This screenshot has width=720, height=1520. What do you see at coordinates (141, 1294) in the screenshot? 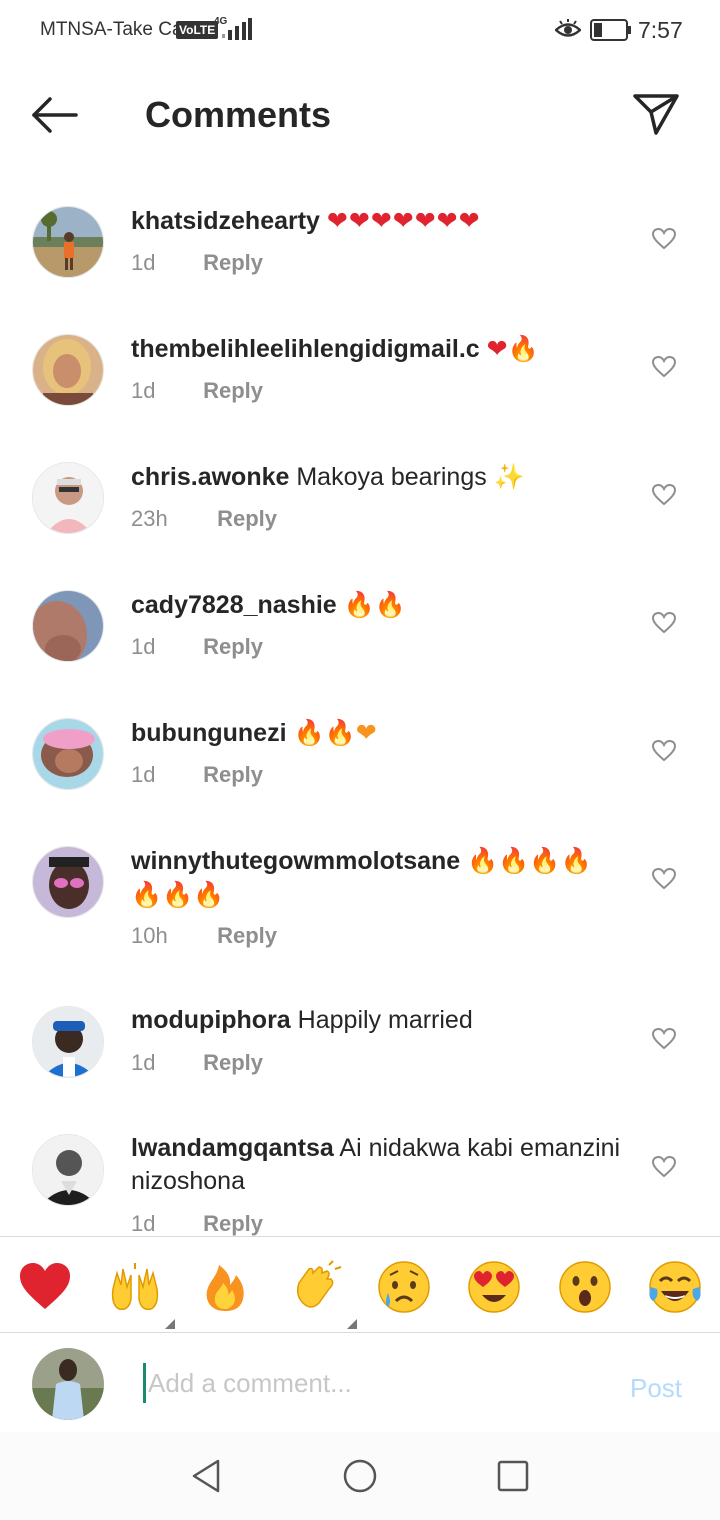
I see `raising-hands-emoji-button` at bounding box center [141, 1294].